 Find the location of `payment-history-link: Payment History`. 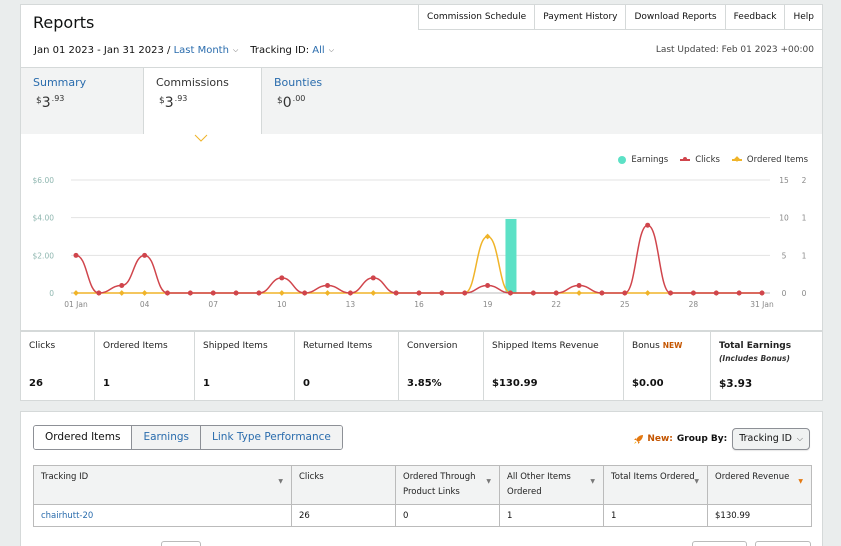

payment-history-link: Payment History is located at coordinates (580, 17).